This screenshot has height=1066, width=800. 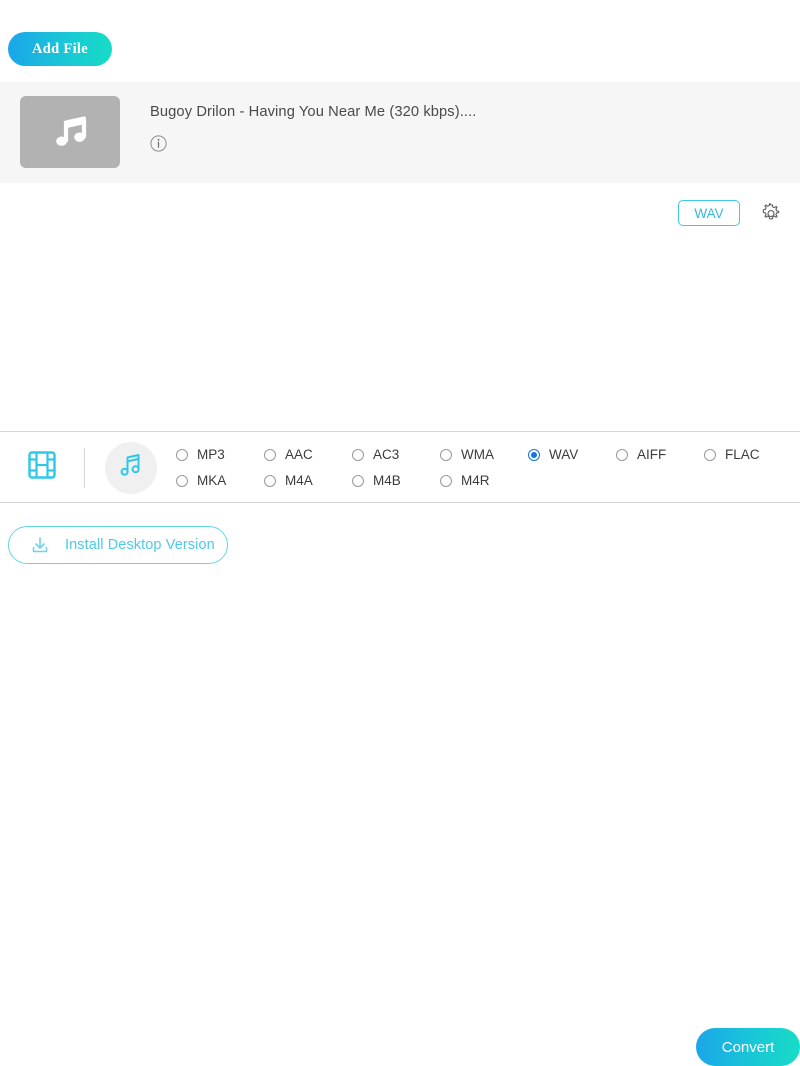 What do you see at coordinates (84, 467) in the screenshot?
I see `tab-divider` at bounding box center [84, 467].